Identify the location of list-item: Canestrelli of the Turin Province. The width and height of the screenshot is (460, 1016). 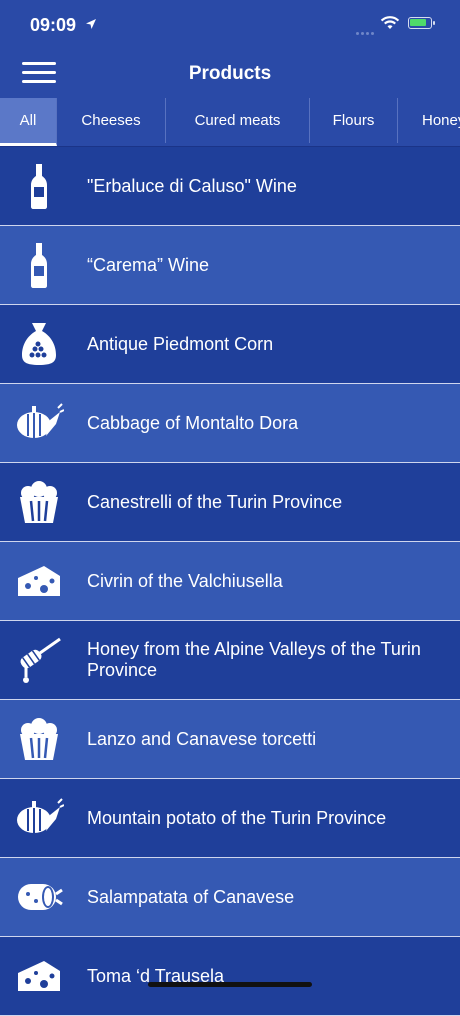
(230, 502).